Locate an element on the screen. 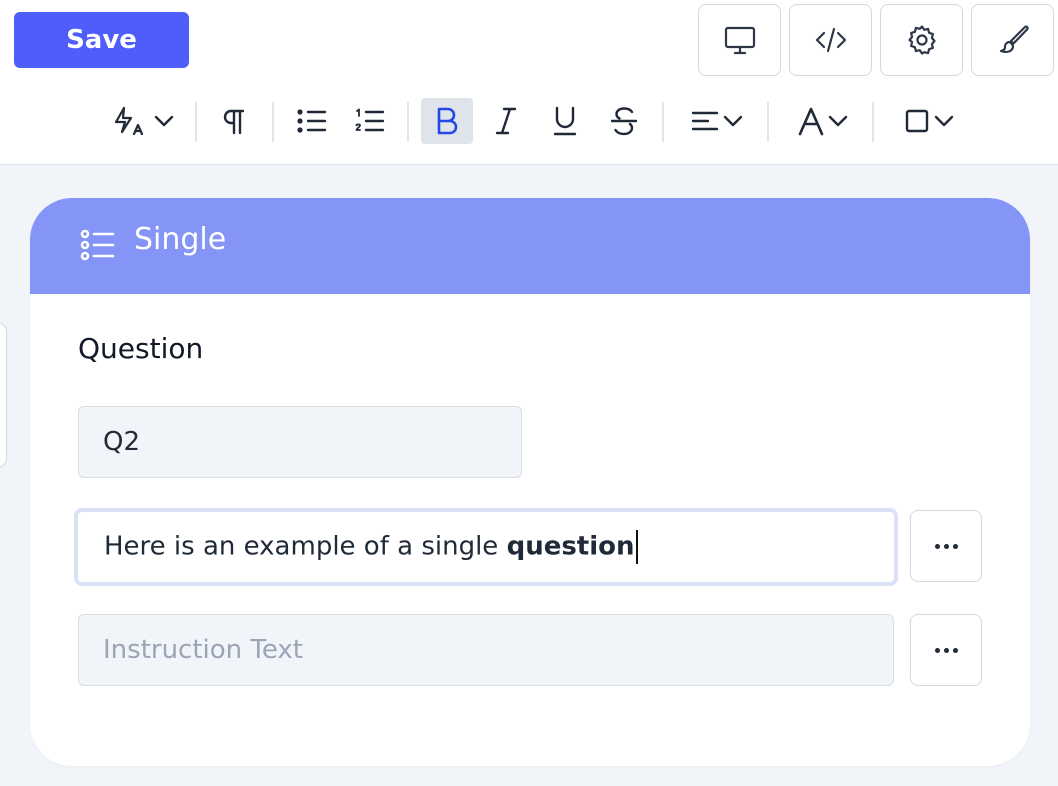 The image size is (1058, 786). code-view-button is located at coordinates (830, 40).